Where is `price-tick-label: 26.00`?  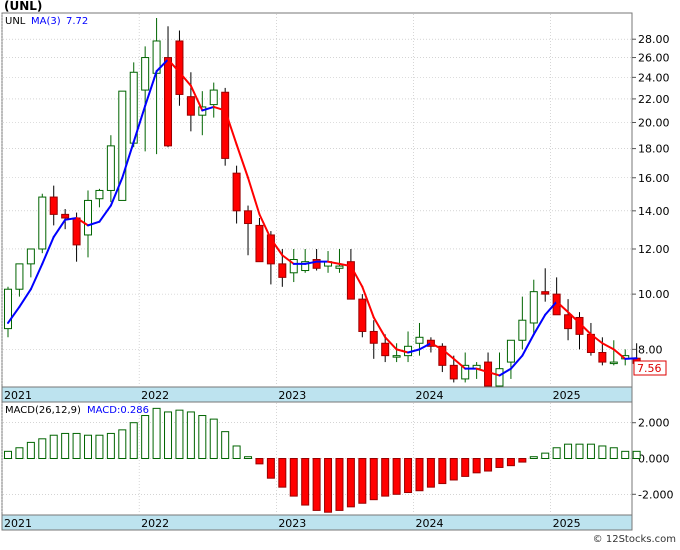
price-tick-label: 26.00 is located at coordinates (654, 58).